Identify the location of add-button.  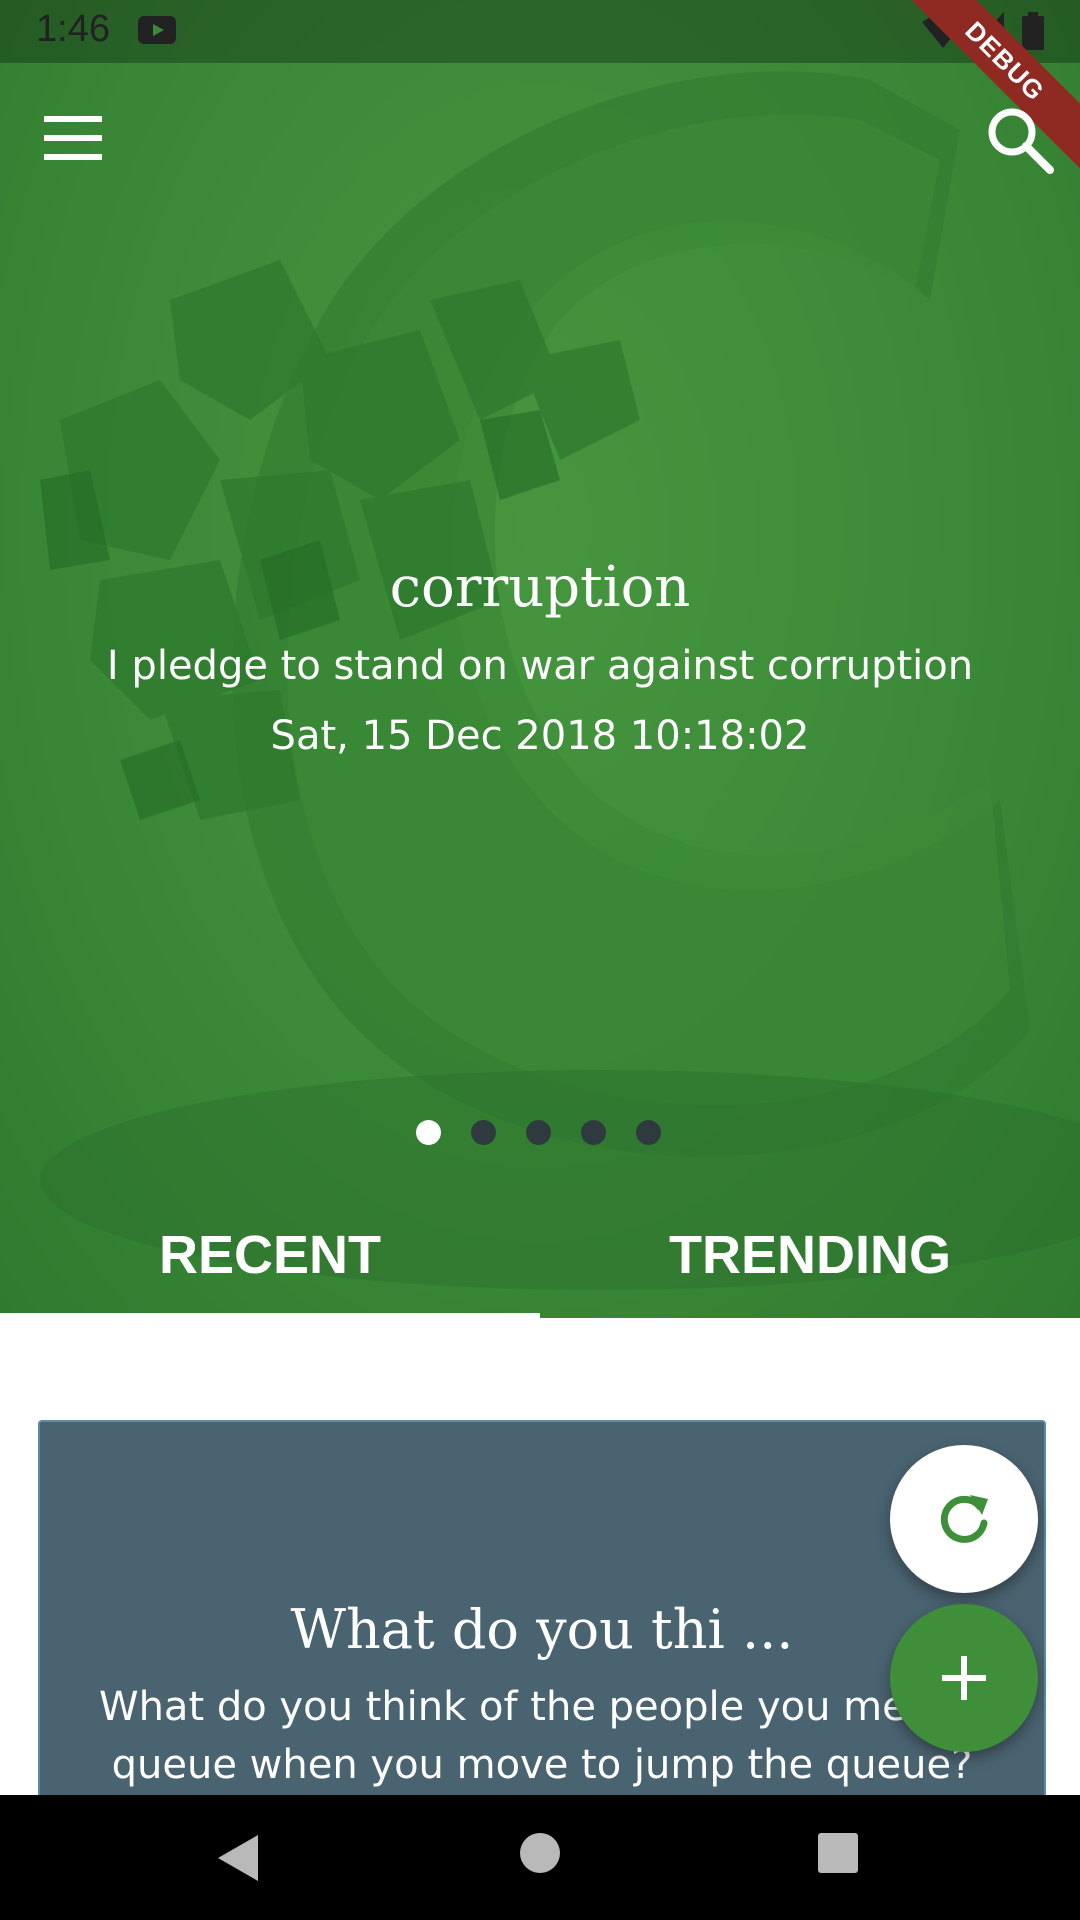
(964, 1678).